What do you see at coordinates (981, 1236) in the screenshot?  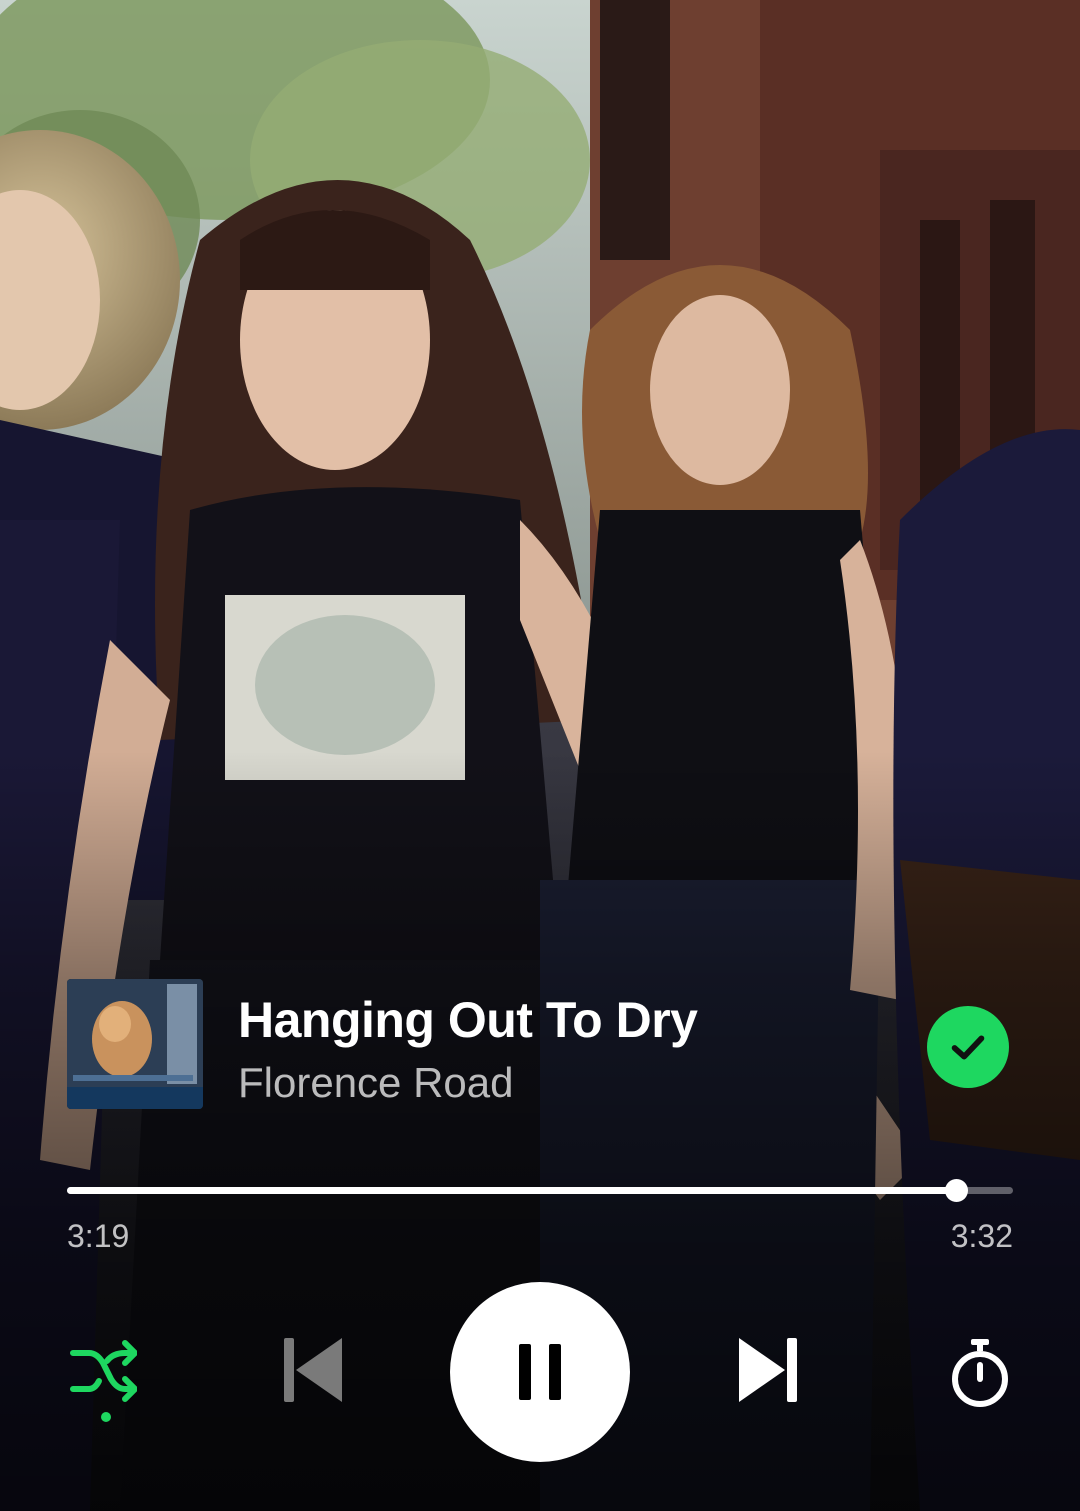 I see `total-time: 3:32` at bounding box center [981, 1236].